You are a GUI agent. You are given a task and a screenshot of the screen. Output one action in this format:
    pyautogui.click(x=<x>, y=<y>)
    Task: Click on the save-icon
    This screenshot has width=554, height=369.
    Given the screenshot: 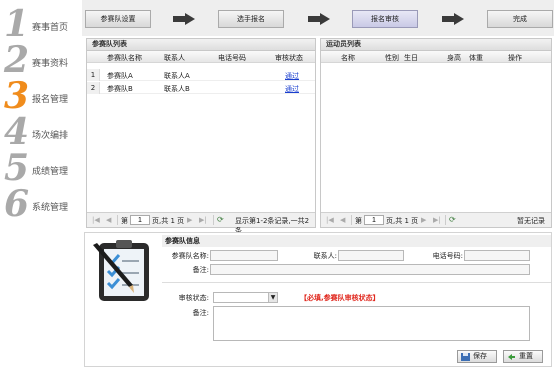 What is the action you would take?
    pyautogui.click(x=465, y=357)
    